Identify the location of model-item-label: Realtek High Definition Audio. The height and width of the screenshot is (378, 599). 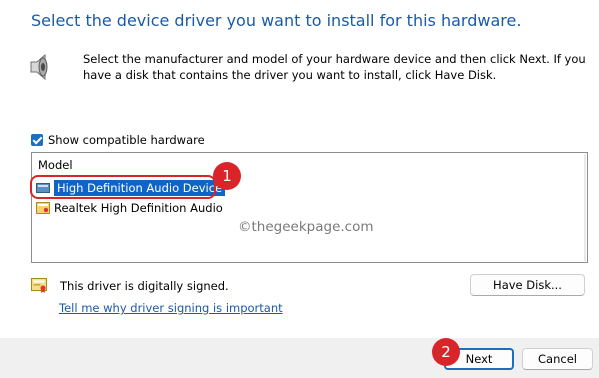
(138, 208).